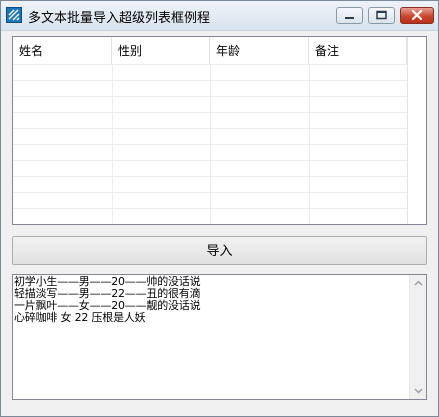 The image size is (439, 417). I want to click on close-icon, so click(417, 15).